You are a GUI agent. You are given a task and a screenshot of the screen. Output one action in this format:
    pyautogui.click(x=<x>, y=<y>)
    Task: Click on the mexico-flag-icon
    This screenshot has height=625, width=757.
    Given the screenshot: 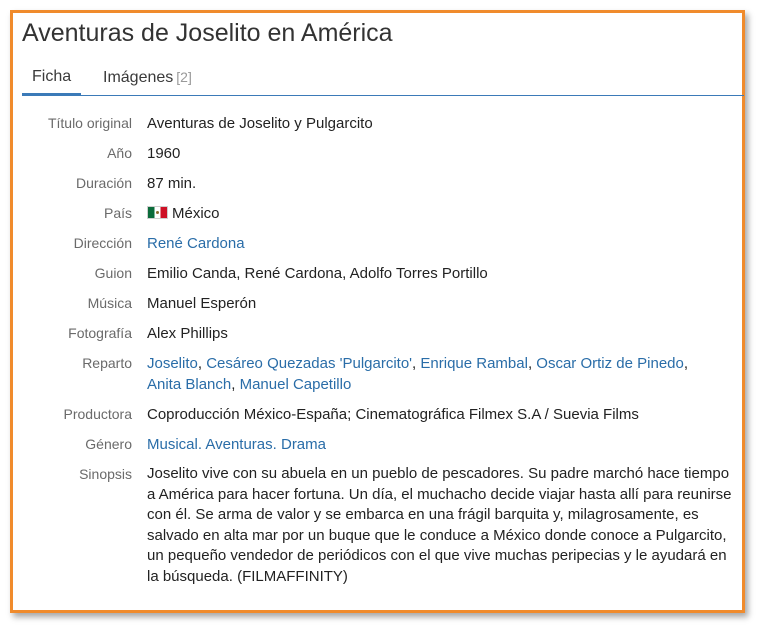 What is the action you would take?
    pyautogui.click(x=157, y=212)
    